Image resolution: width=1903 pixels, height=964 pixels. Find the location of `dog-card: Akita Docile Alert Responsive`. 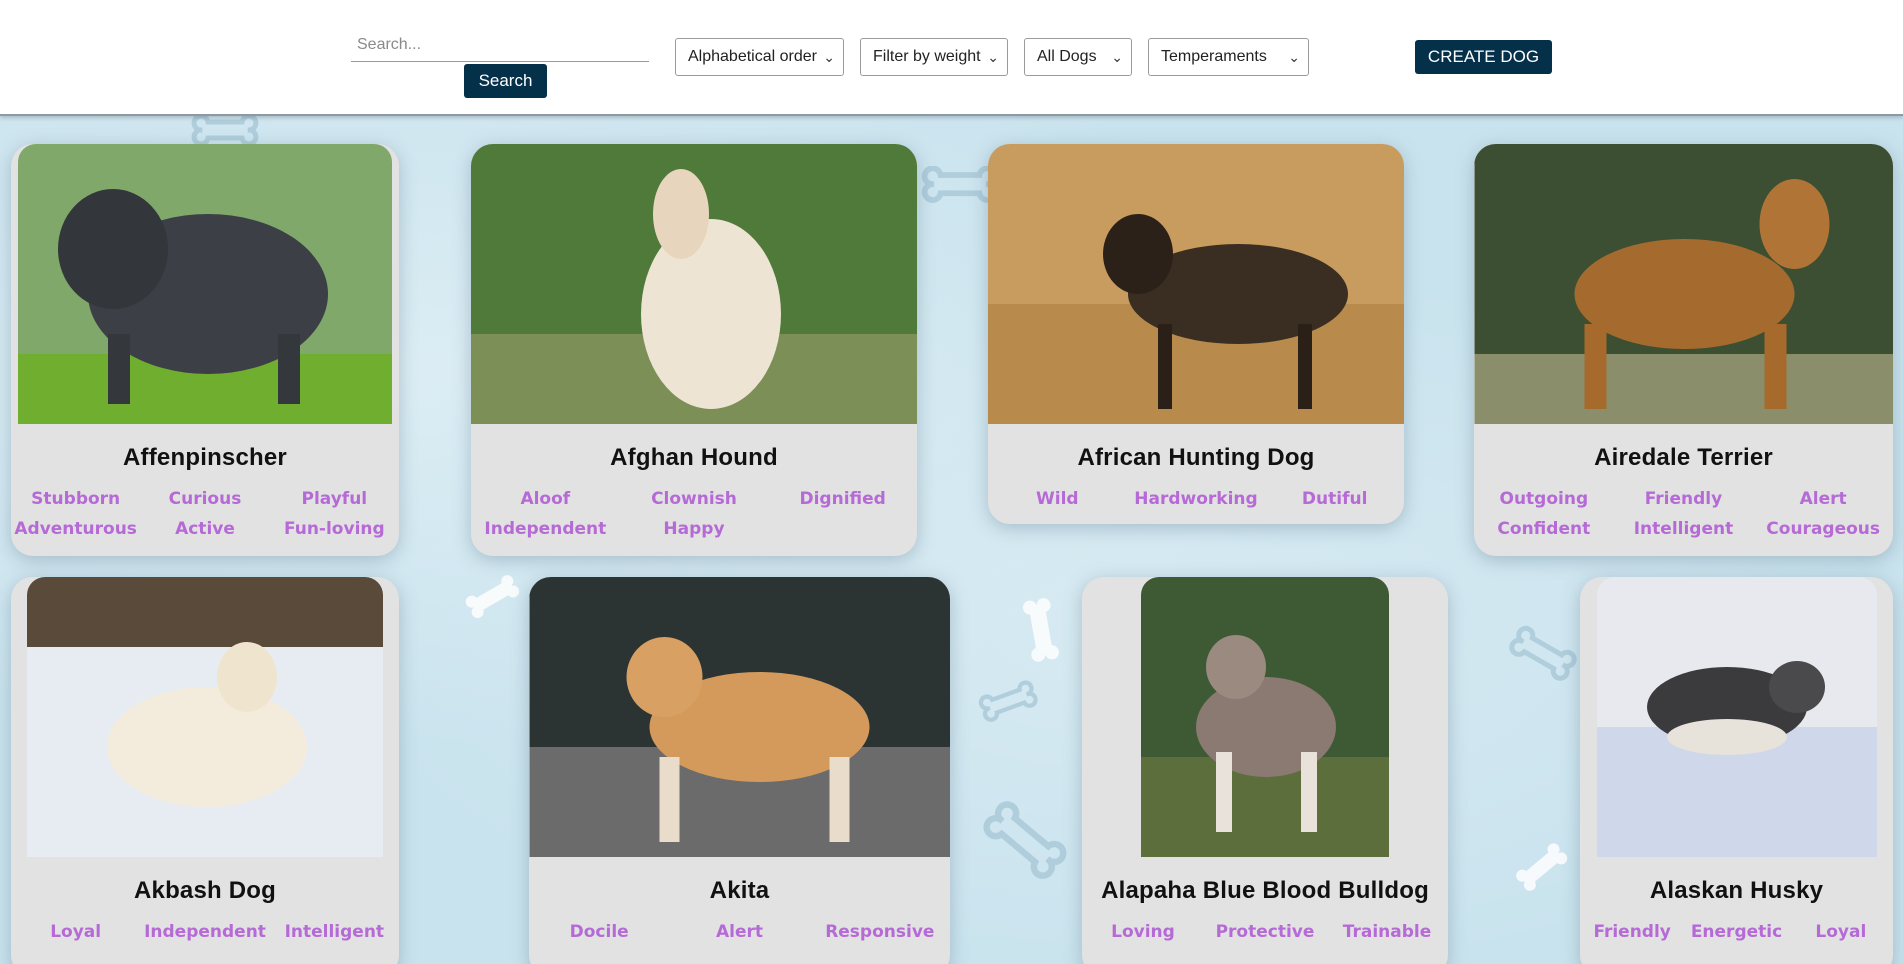

dog-card: Akita Docile Alert Responsive is located at coordinates (739, 770).